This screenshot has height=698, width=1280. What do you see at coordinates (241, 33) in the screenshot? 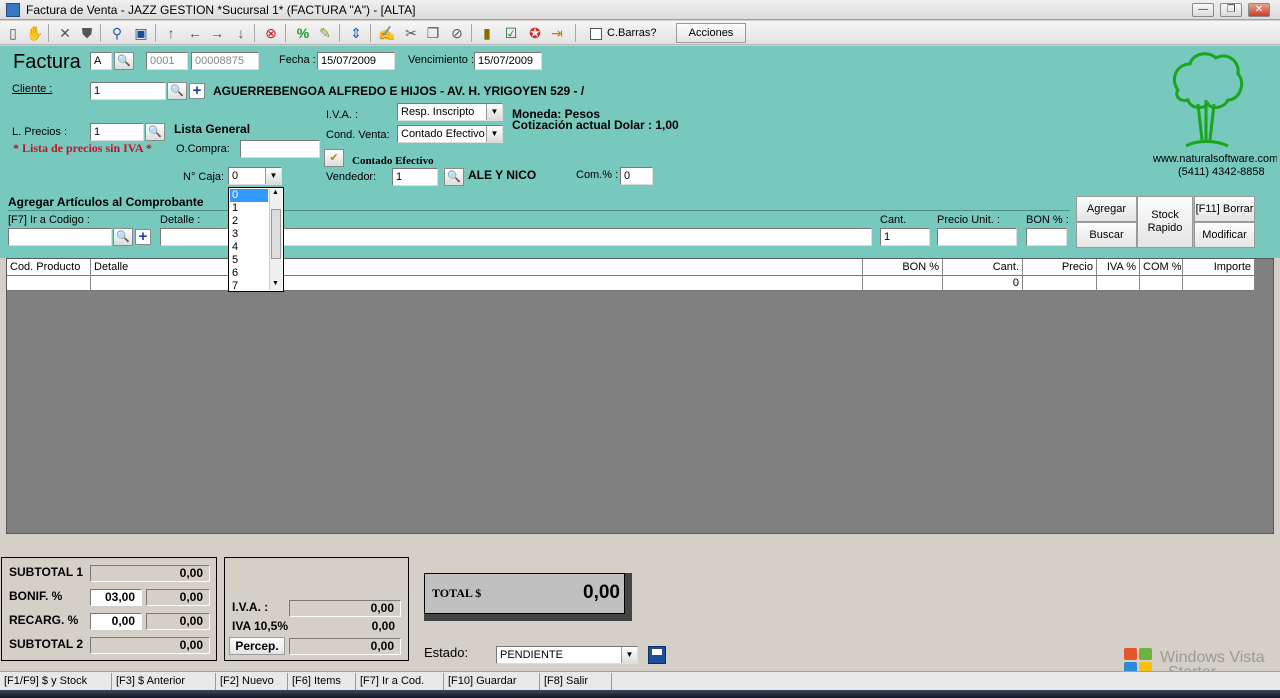
I see `arrow-down-icon: ↓` at bounding box center [241, 33].